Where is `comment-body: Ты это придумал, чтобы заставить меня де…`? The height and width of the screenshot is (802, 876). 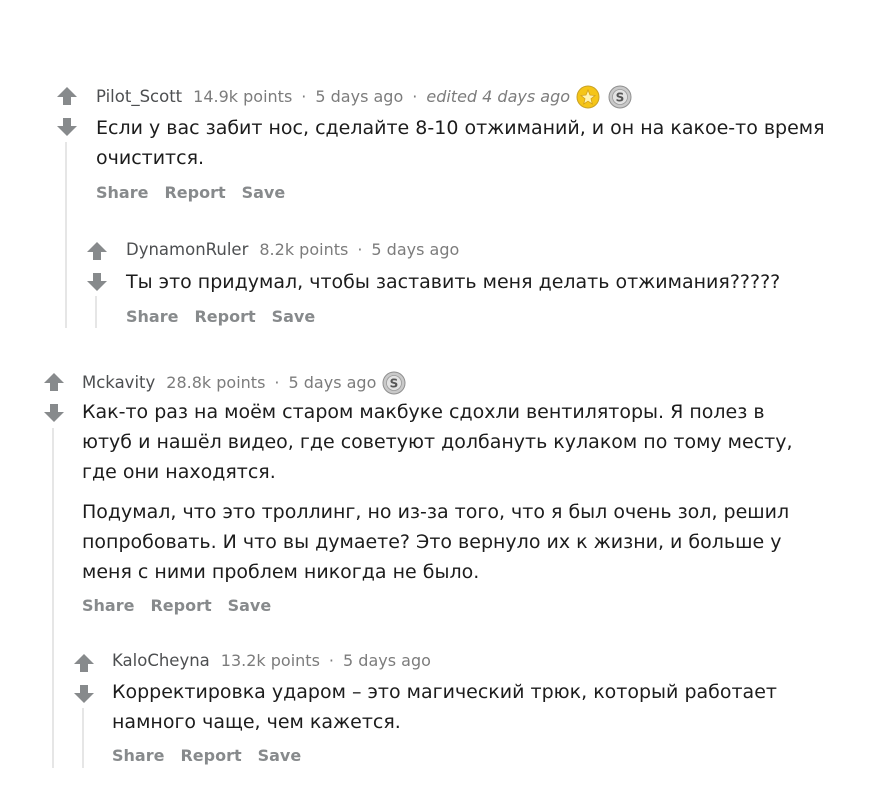
comment-body: Ты это придумал, чтобы заставить меня де… is located at coordinates (486, 282).